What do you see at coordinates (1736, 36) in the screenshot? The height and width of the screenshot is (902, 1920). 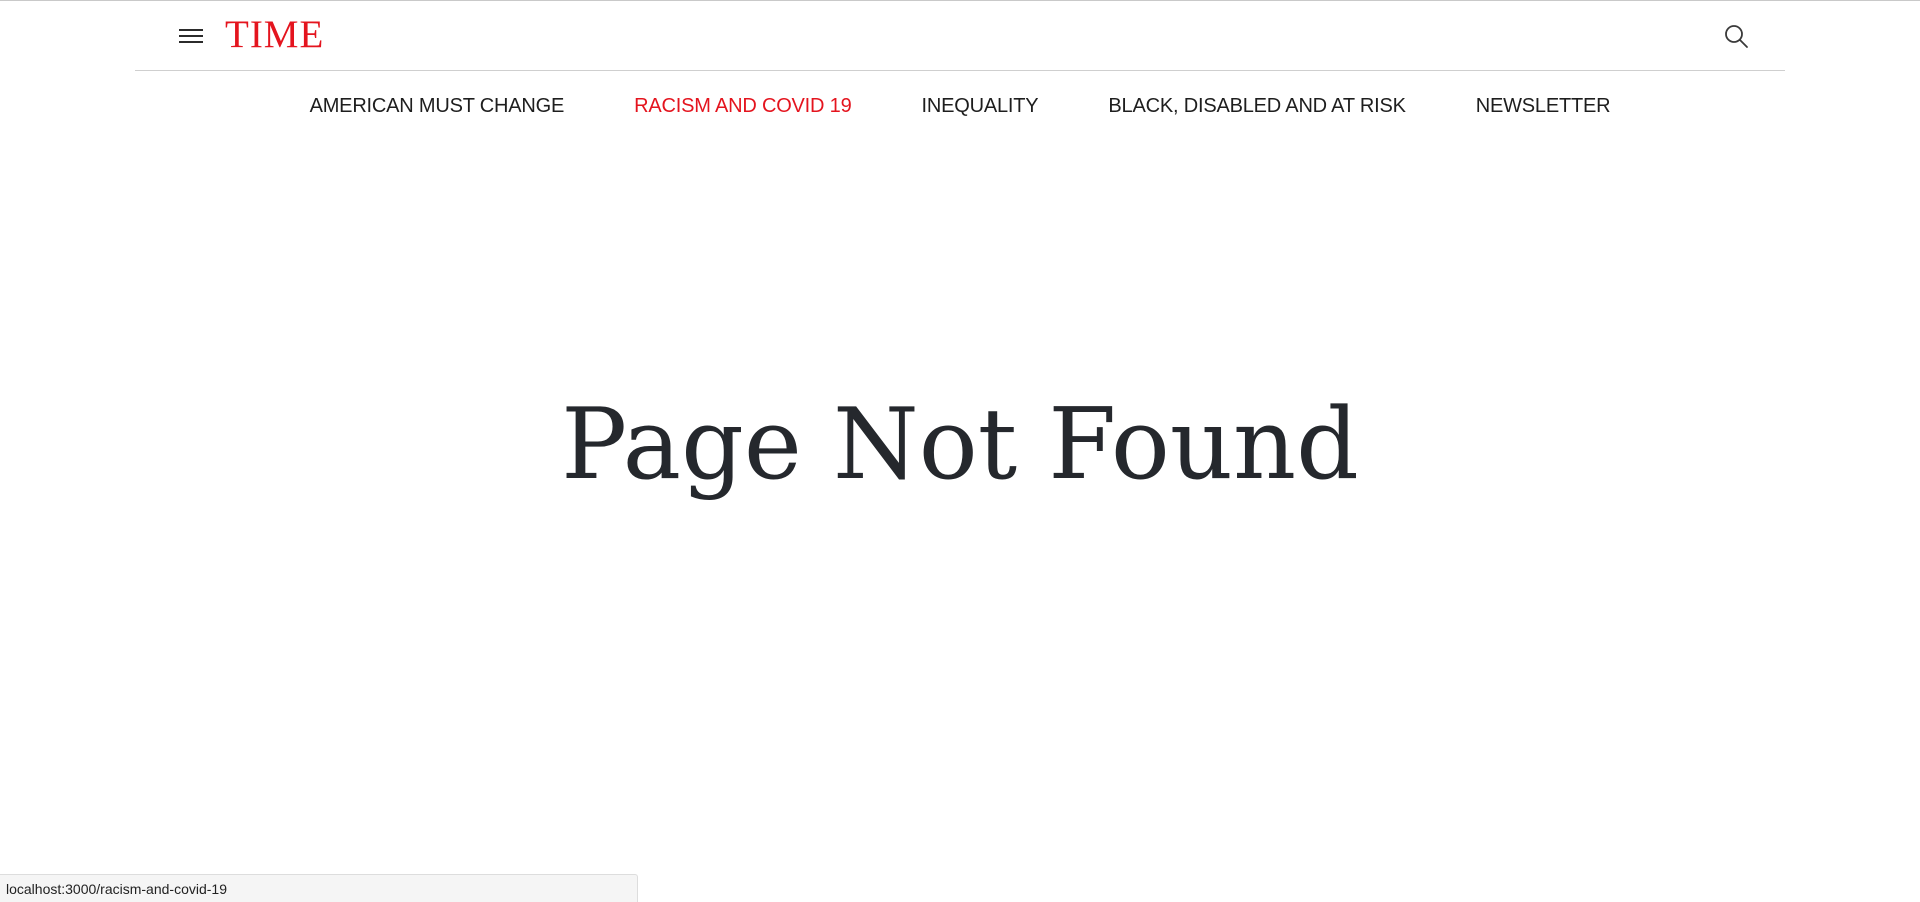 I see `search-icon` at bounding box center [1736, 36].